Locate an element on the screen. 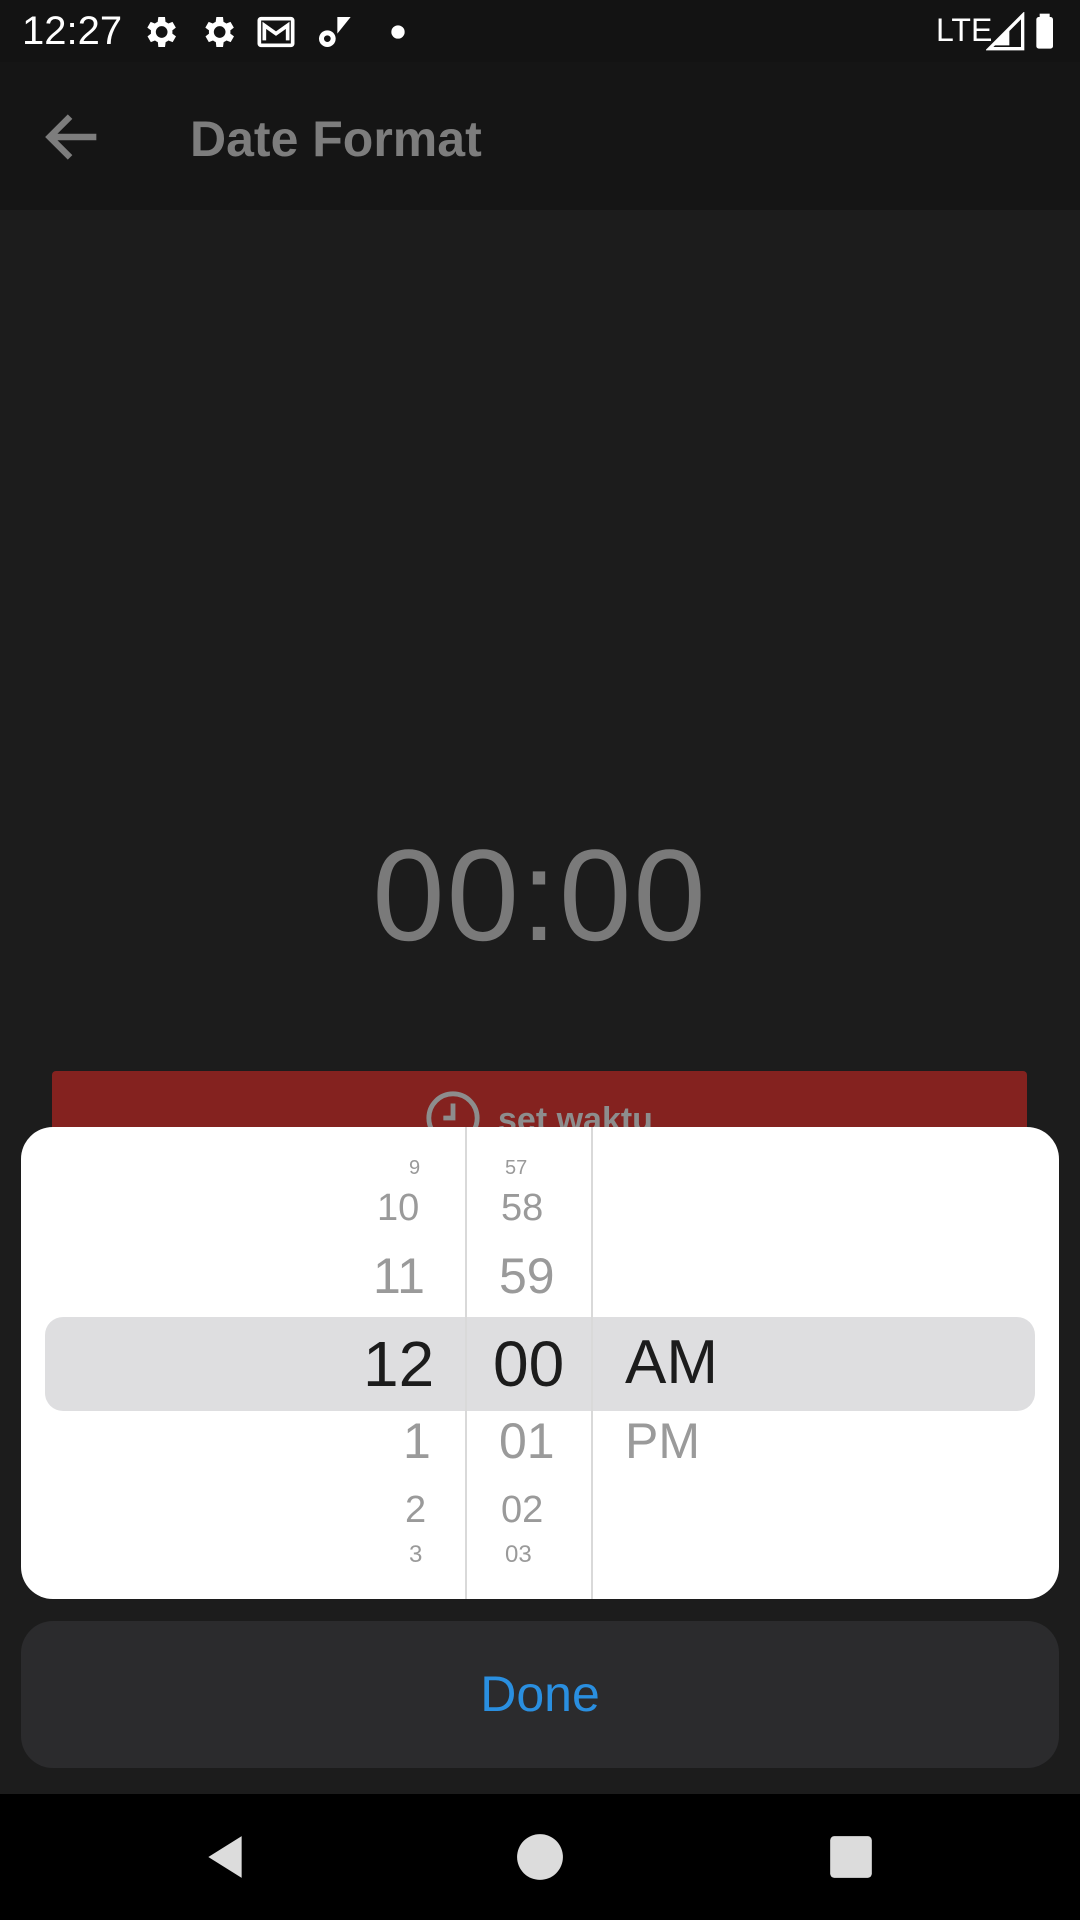  minute-option: 02 is located at coordinates (522, 1510).